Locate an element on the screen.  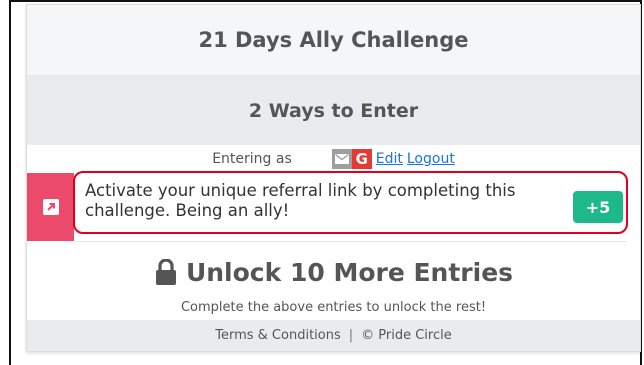
frame-left-border is located at coordinates (10, 182).